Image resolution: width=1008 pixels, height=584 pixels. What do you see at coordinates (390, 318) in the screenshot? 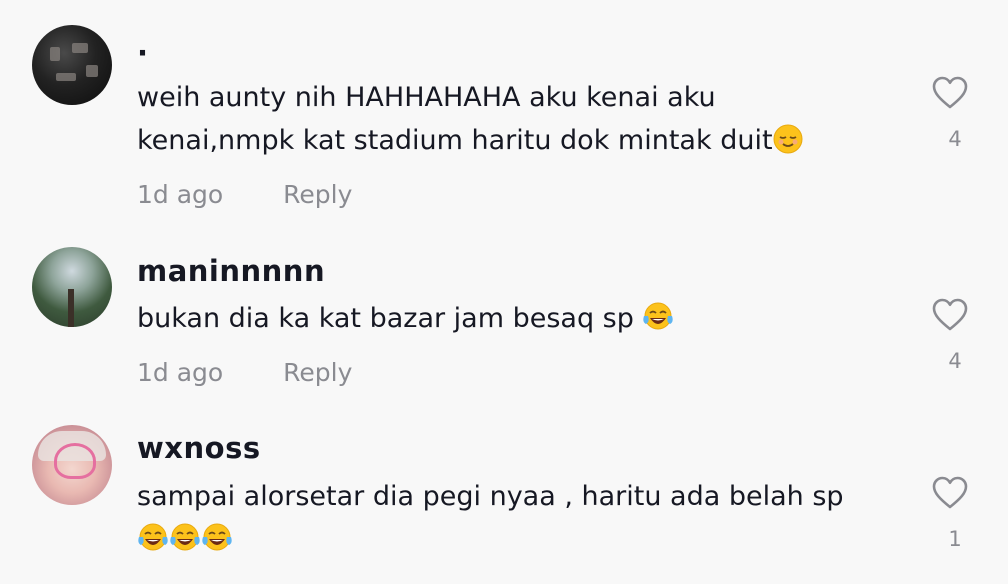
I see `comment-text-span: bukan dia ka kat bazar jam besaq sp` at bounding box center [390, 318].